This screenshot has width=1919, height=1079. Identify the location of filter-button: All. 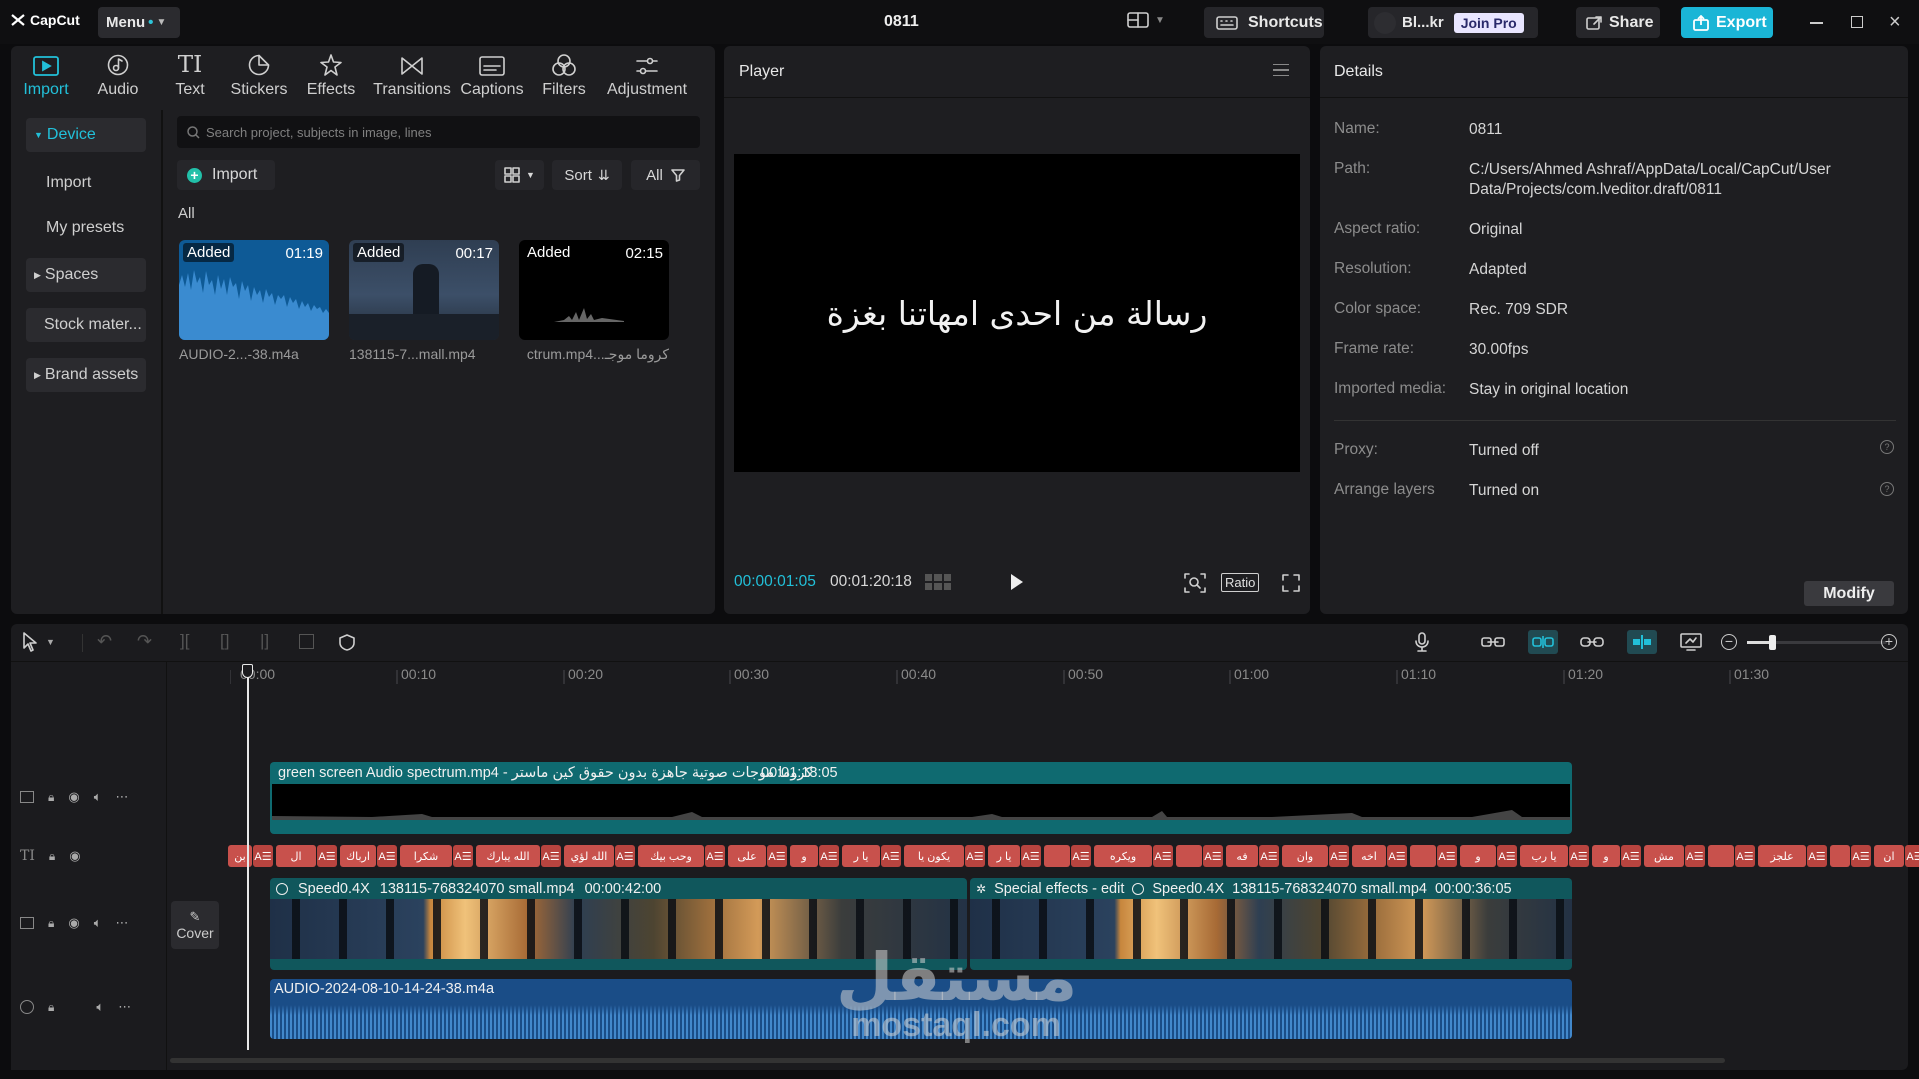
(665, 175).